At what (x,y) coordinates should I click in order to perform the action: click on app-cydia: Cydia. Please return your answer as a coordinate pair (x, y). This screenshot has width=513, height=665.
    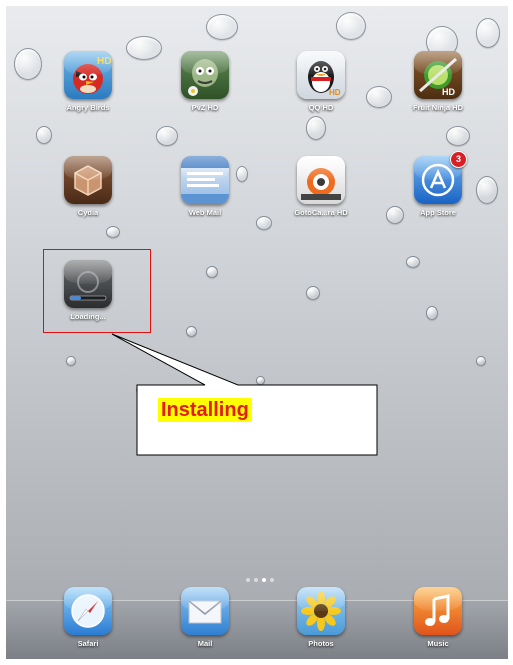
    Looking at the image, I should click on (88, 186).